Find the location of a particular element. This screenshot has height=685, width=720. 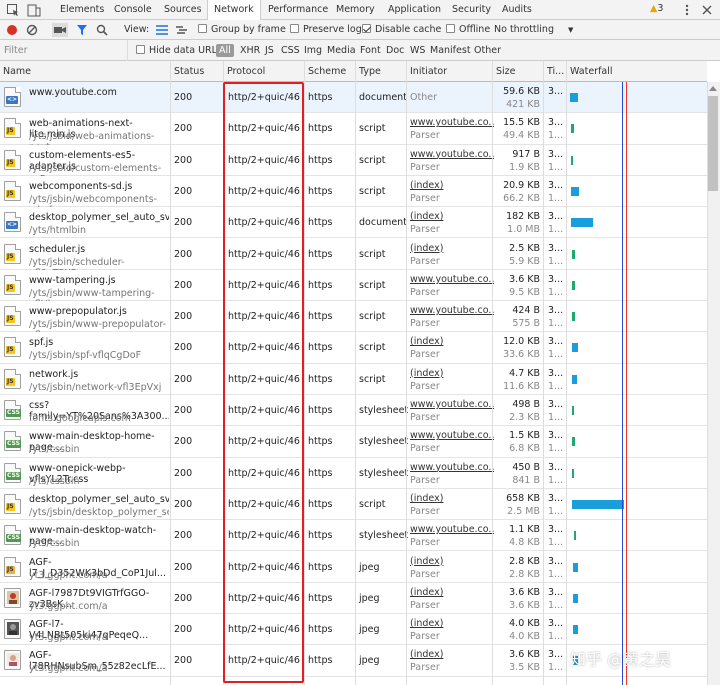

filter-input: Filter is located at coordinates (66, 50).